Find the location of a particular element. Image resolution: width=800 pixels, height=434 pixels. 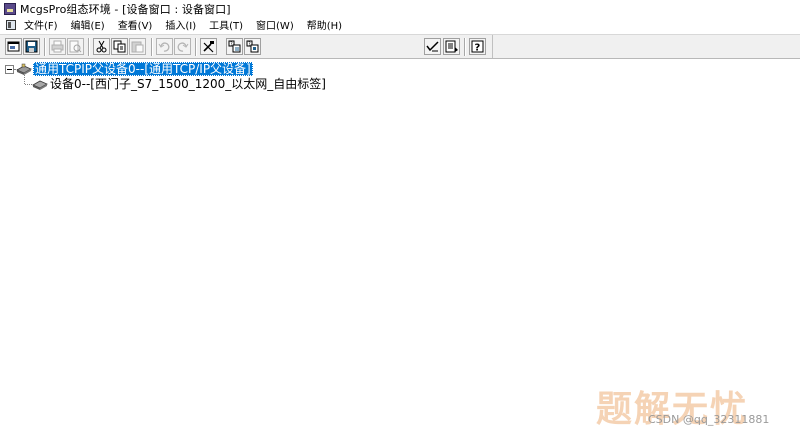

tree-node-parent-device: 通用TCPIP父设备0--[通用TCP/IP父设备] is located at coordinates (134, 68).